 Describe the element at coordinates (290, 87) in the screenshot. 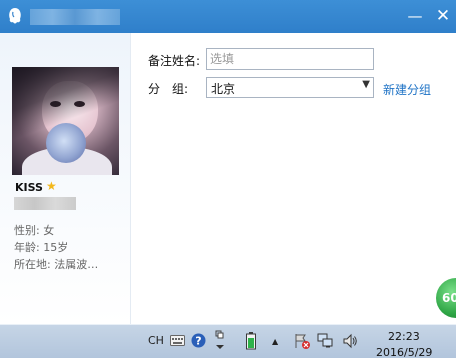

I see `group-select: 北京 ▼` at that location.